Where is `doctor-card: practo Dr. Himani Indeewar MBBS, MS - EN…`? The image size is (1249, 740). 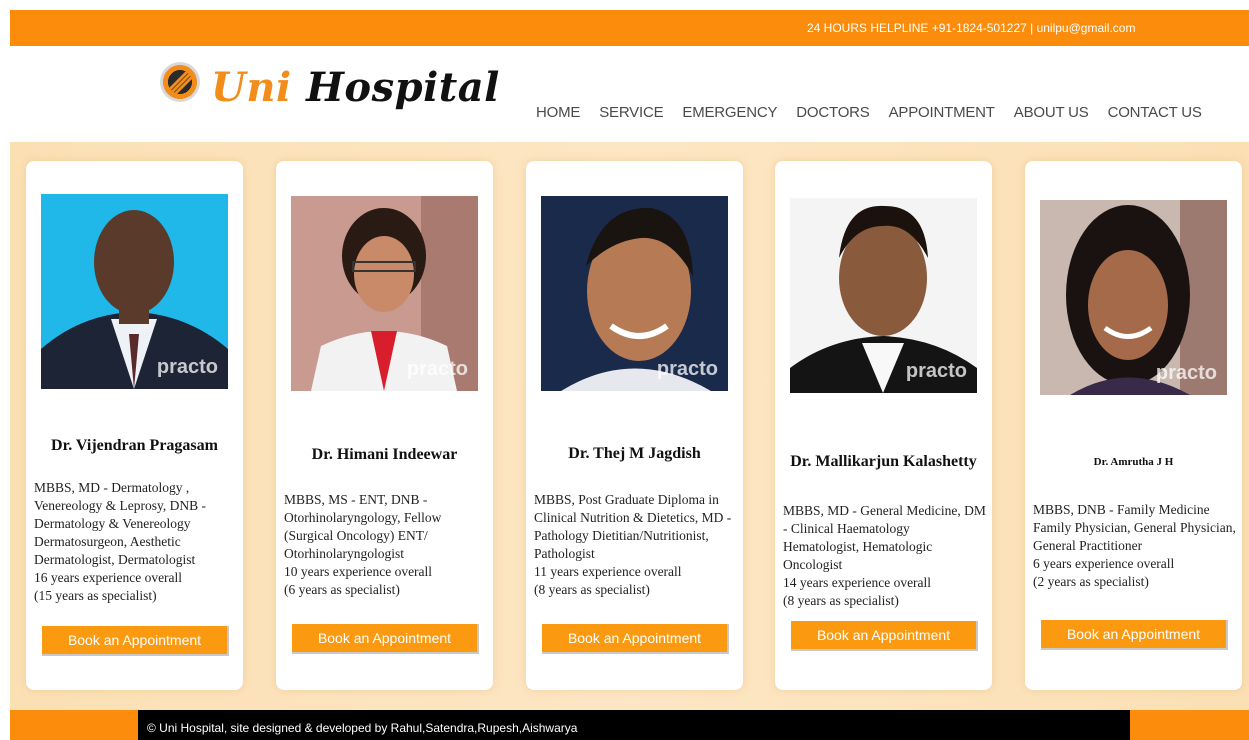 doctor-card: practo Dr. Himani Indeewar MBBS, MS - EN… is located at coordinates (384, 425).